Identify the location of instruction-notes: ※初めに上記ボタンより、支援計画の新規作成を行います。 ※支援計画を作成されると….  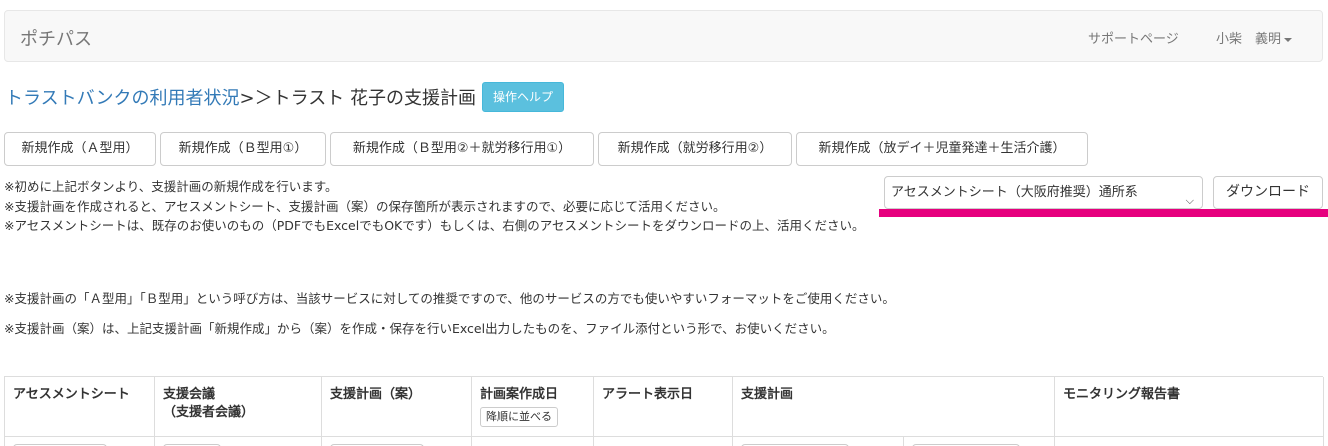
(444, 206).